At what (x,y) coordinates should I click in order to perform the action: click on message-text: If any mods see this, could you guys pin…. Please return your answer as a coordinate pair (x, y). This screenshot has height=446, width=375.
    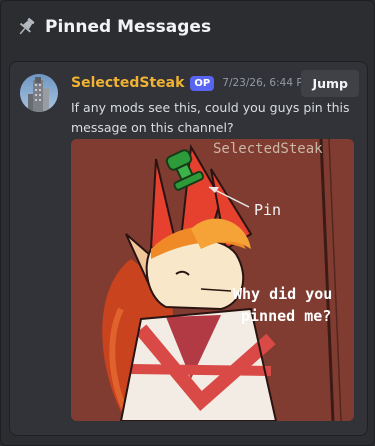
    Looking at the image, I should click on (210, 117).